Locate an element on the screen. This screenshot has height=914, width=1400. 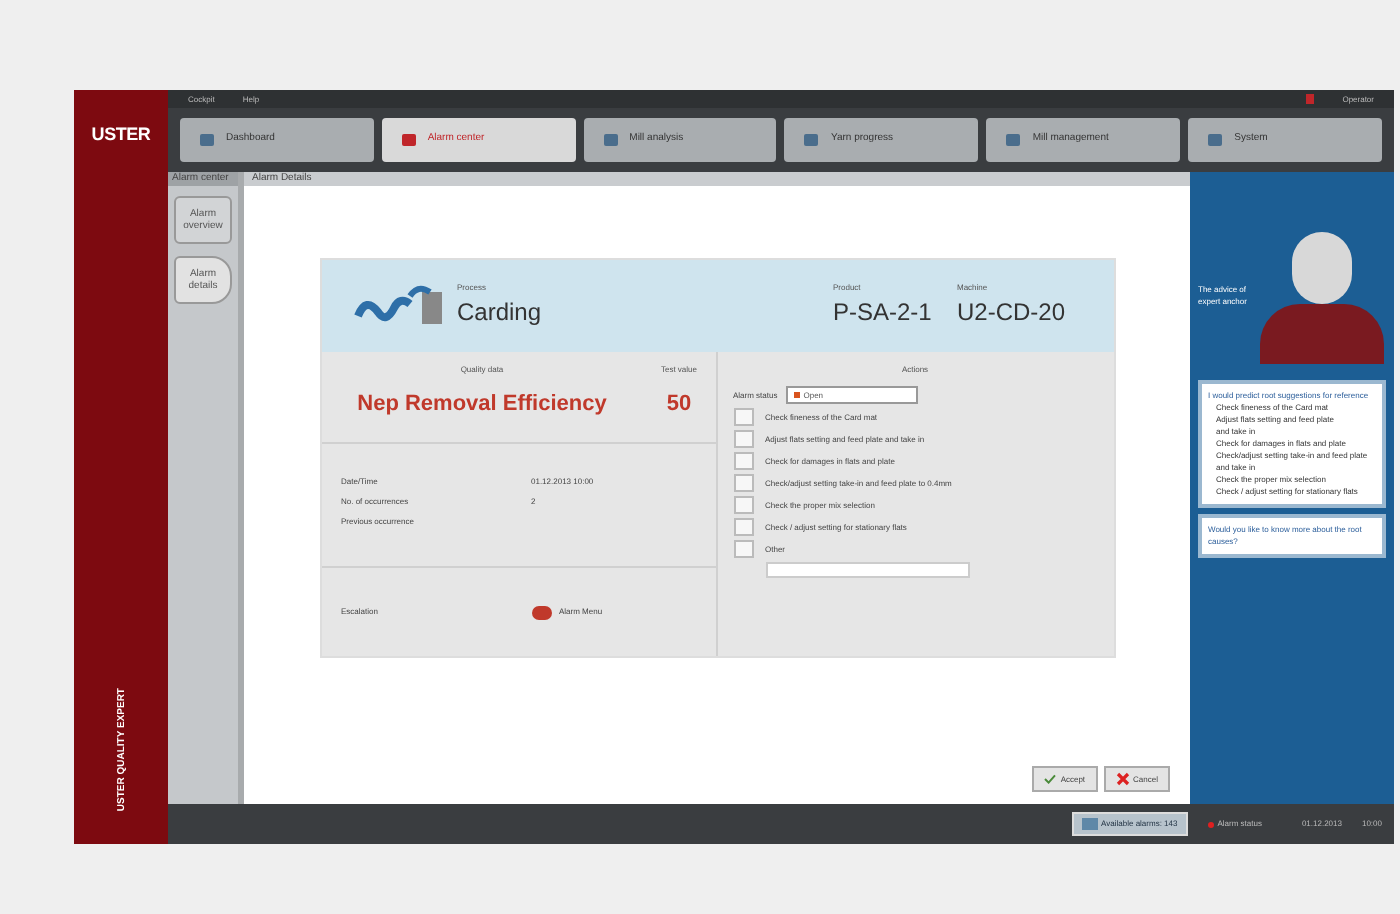
check-icon is located at coordinates (1050, 779).